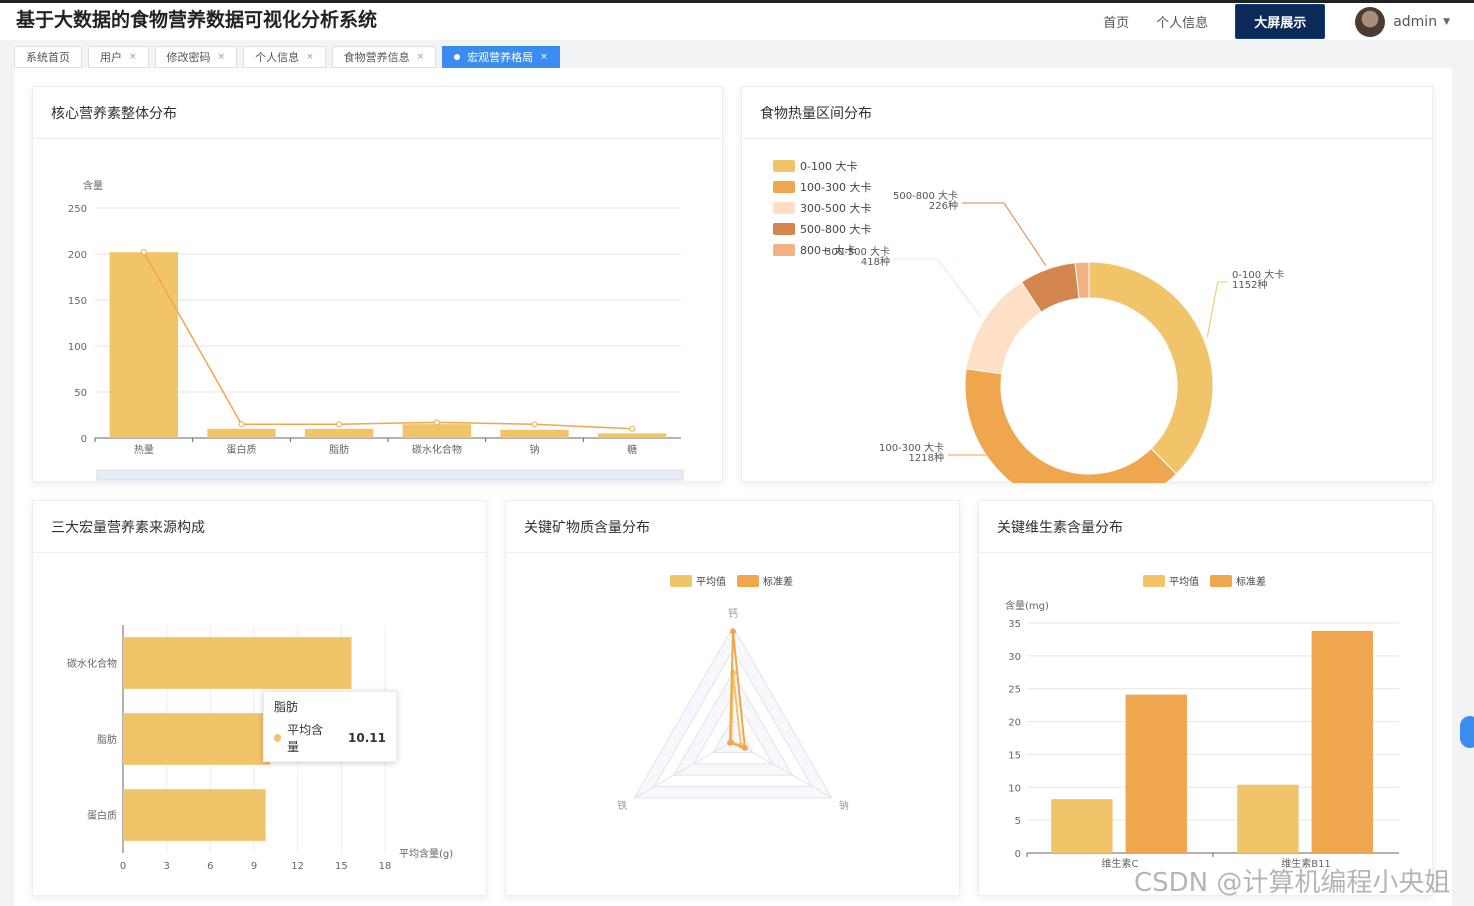 Image resolution: width=1474 pixels, height=906 pixels. What do you see at coordinates (622, 805) in the screenshot?
I see `radar-indicator: 铁` at bounding box center [622, 805].